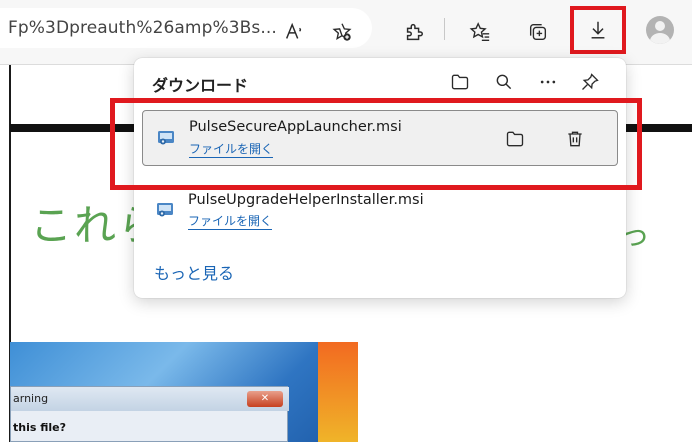  What do you see at coordinates (149, 414) in the screenshot?
I see `security-warning-dialog: arning ✕ this file?` at bounding box center [149, 414].